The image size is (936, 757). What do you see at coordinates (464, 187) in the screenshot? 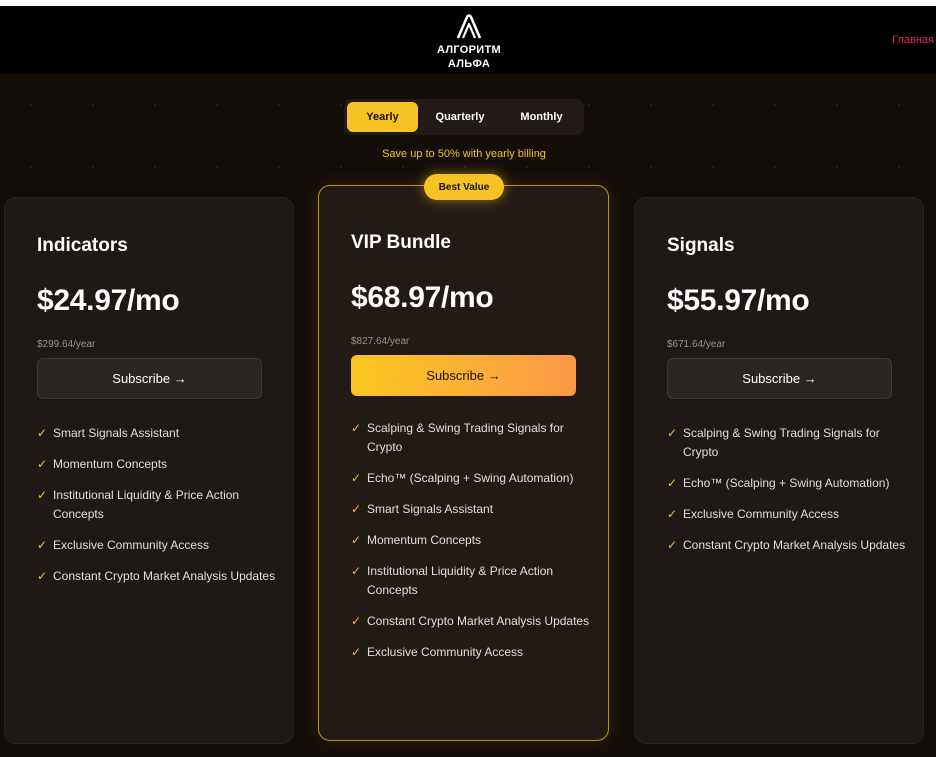
I see `best-value-badge: Best Value` at bounding box center [464, 187].